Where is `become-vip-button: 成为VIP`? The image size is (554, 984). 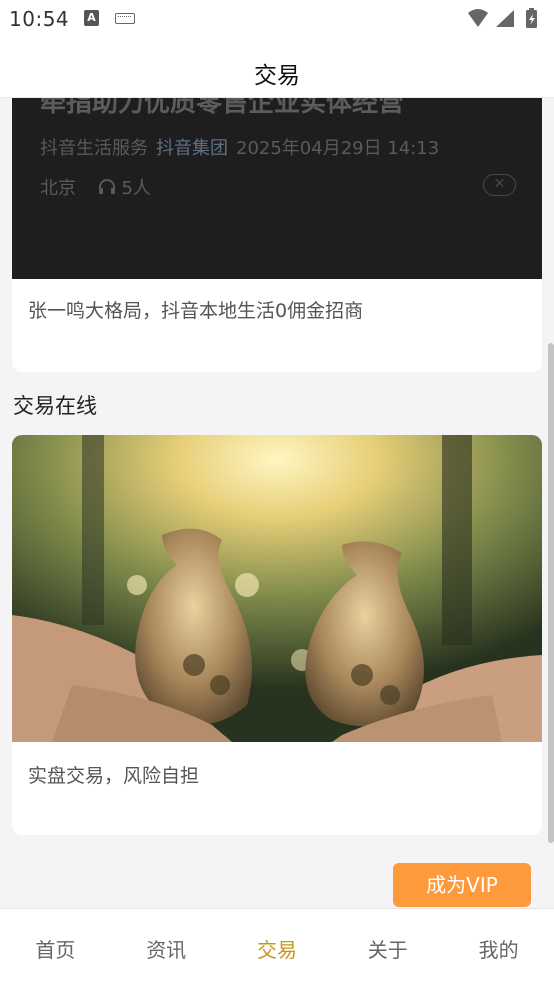
become-vip-button: 成为VIP is located at coordinates (462, 885).